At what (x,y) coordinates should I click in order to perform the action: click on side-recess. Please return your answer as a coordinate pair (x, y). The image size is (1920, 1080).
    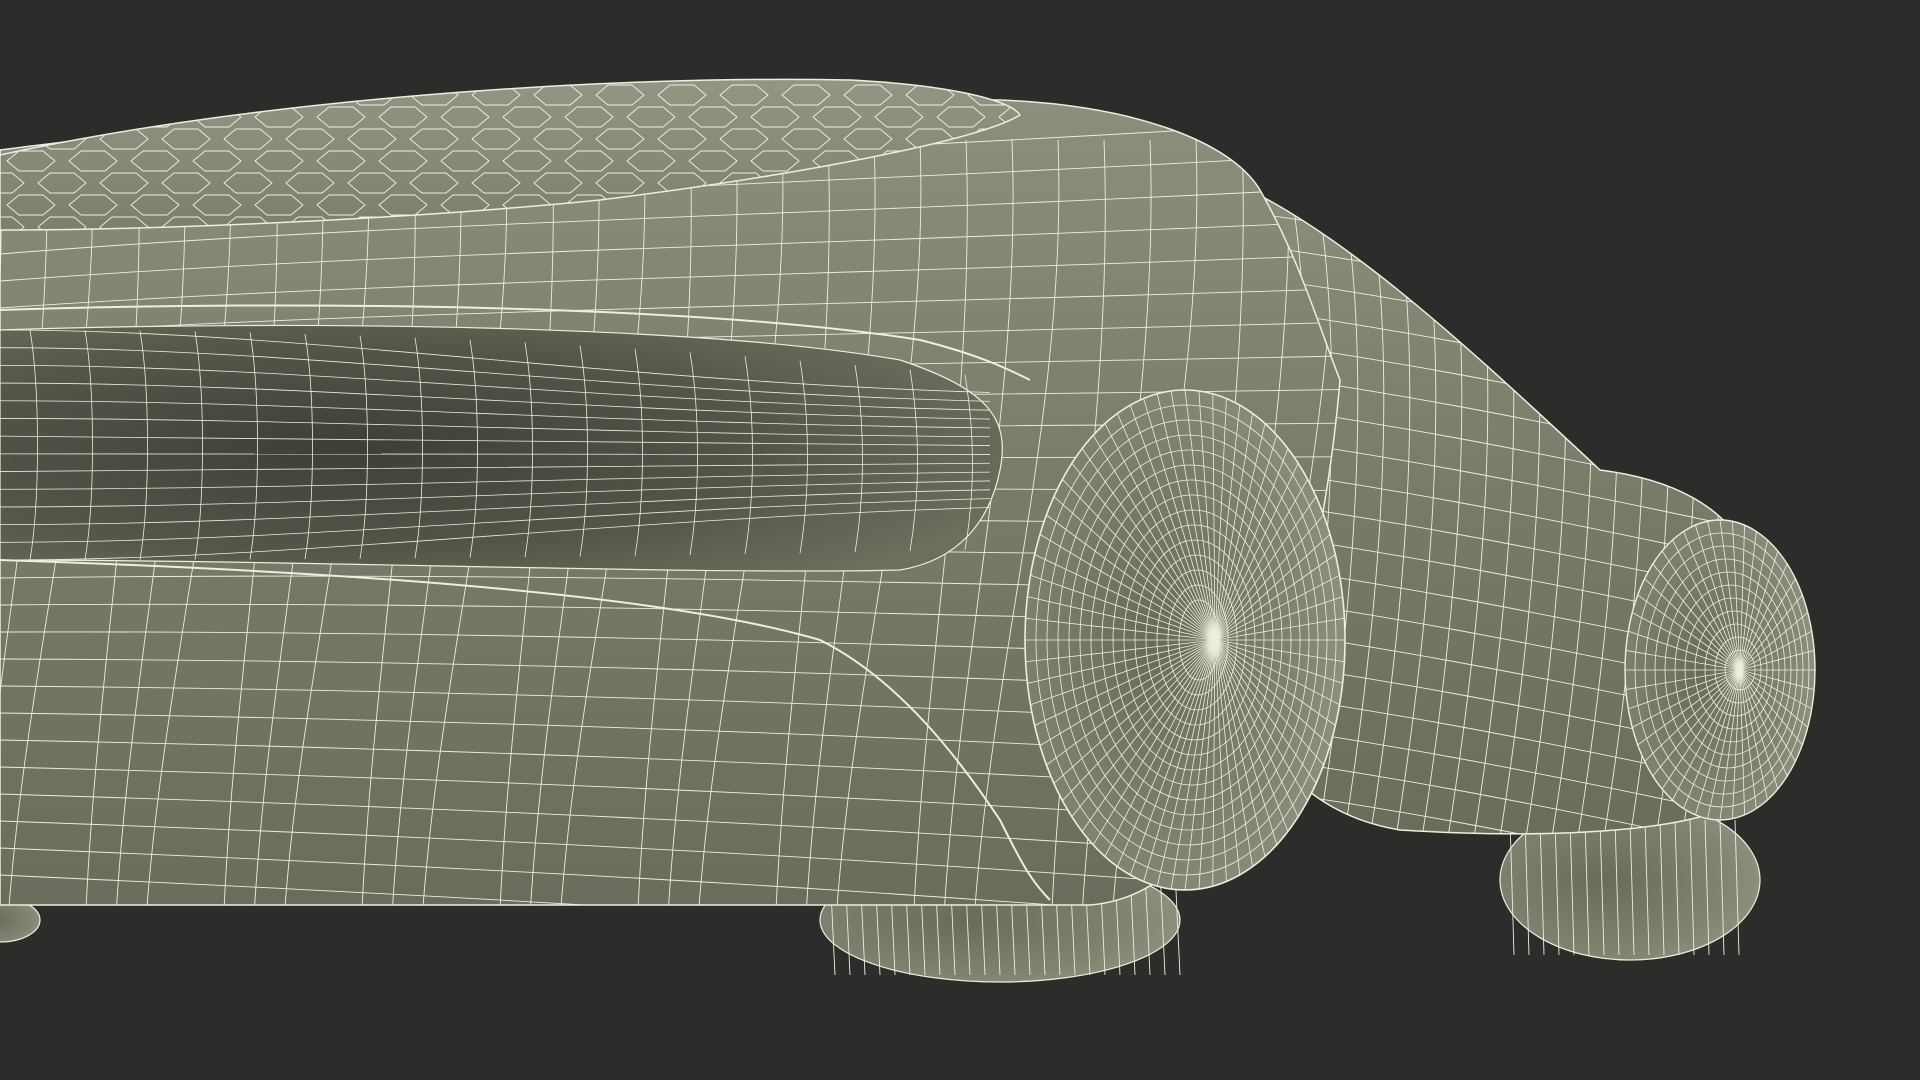
    Looking at the image, I should click on (501, 448).